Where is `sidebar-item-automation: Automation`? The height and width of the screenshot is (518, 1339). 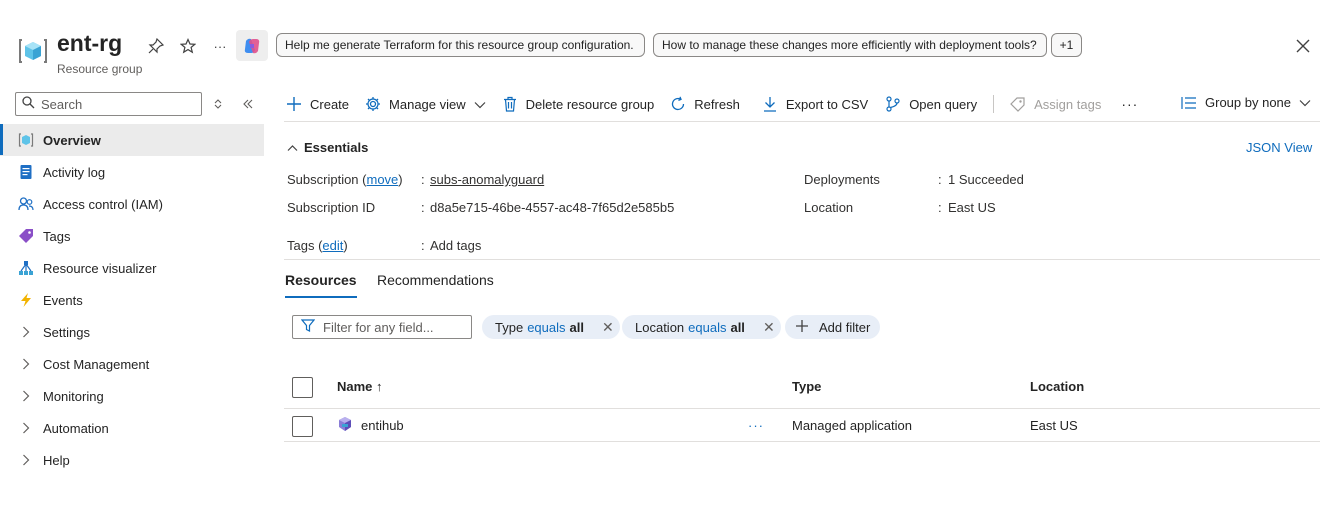 sidebar-item-automation: Automation is located at coordinates (132, 428).